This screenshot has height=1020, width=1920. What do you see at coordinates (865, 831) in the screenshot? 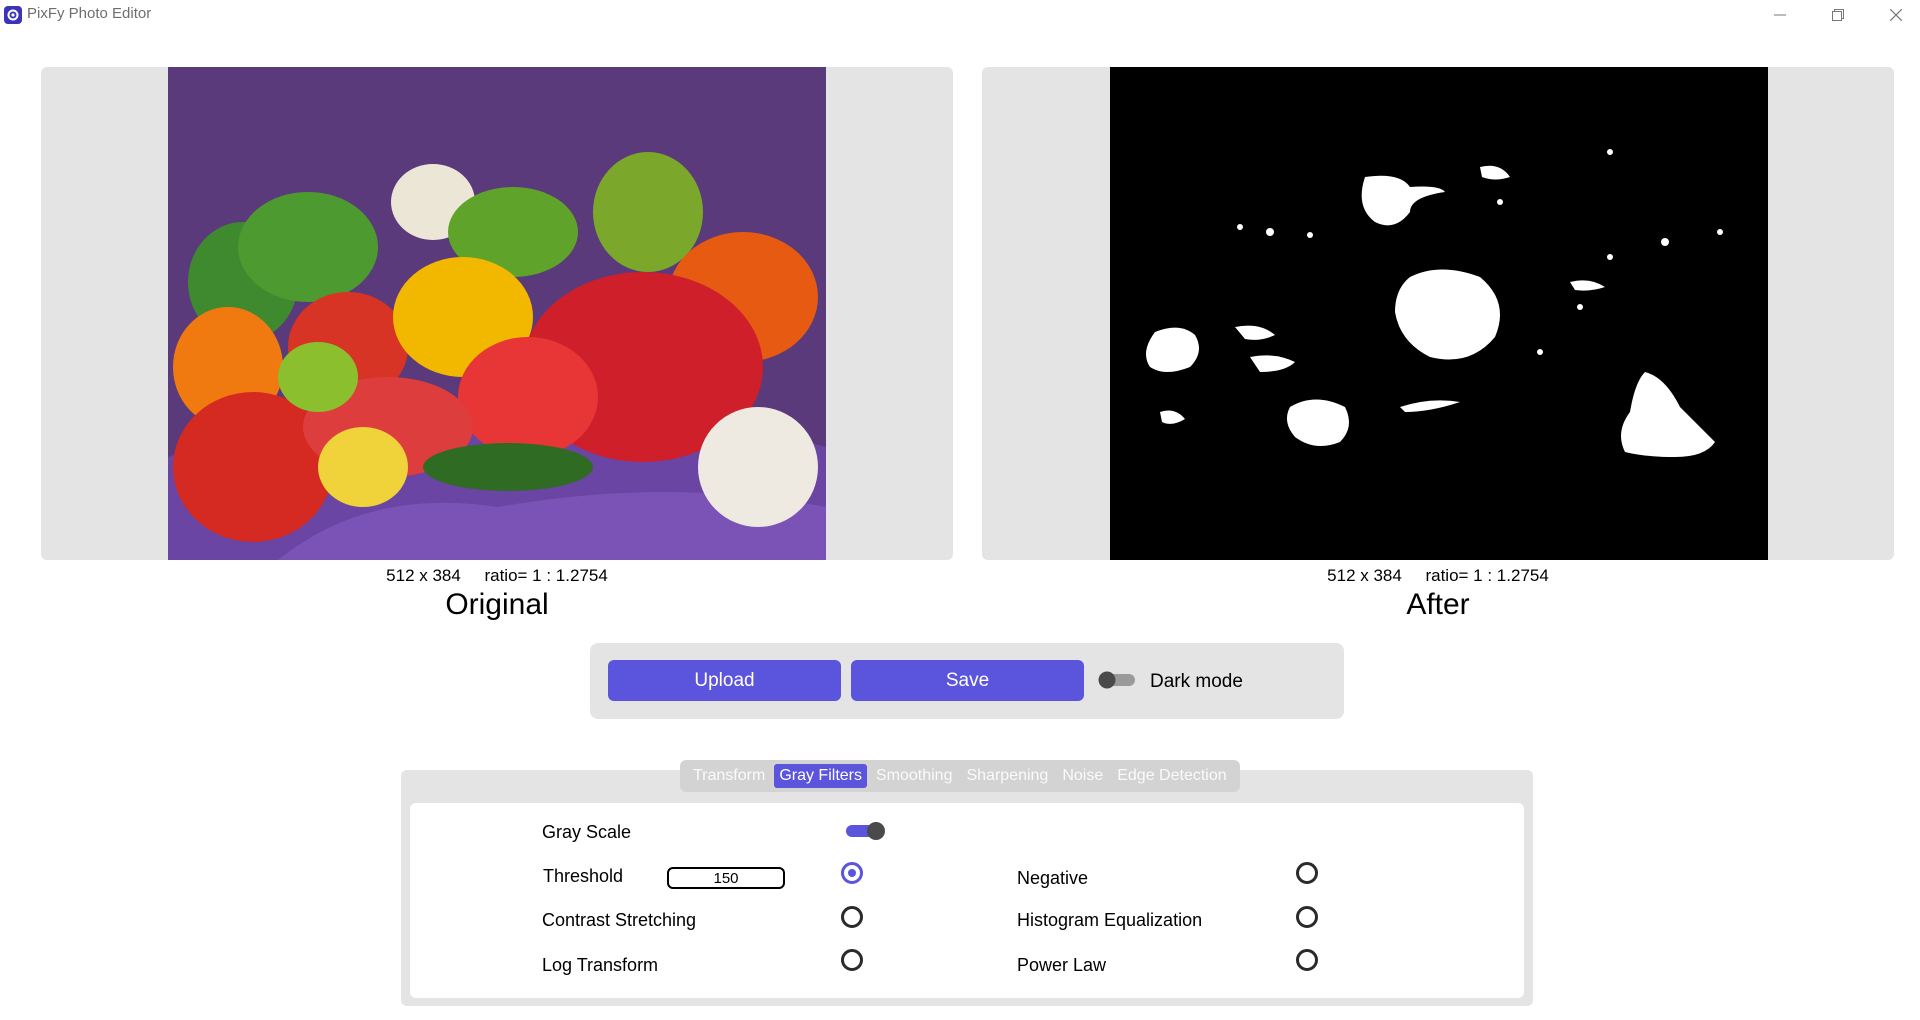
I see `gray-scale-toggle` at bounding box center [865, 831].